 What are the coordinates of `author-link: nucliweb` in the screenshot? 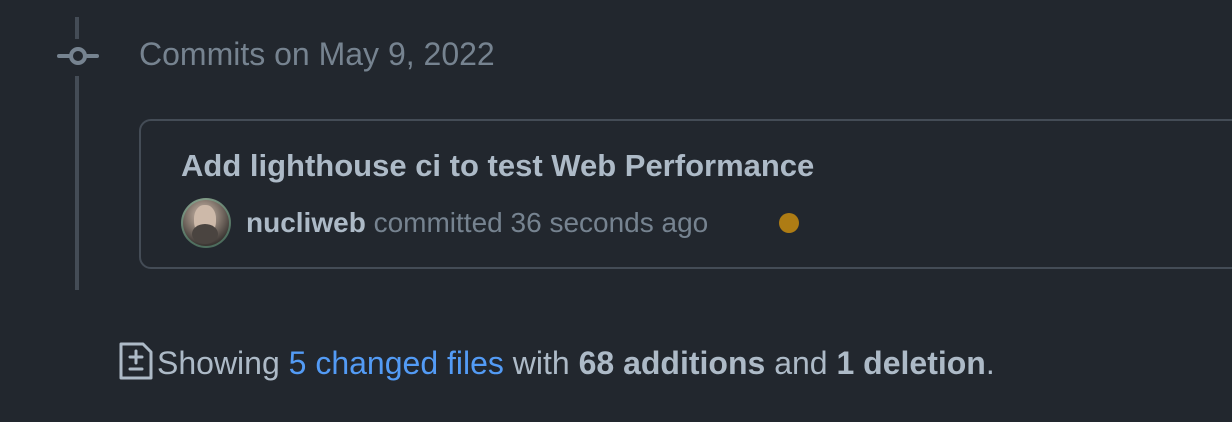 It's located at (306, 222).